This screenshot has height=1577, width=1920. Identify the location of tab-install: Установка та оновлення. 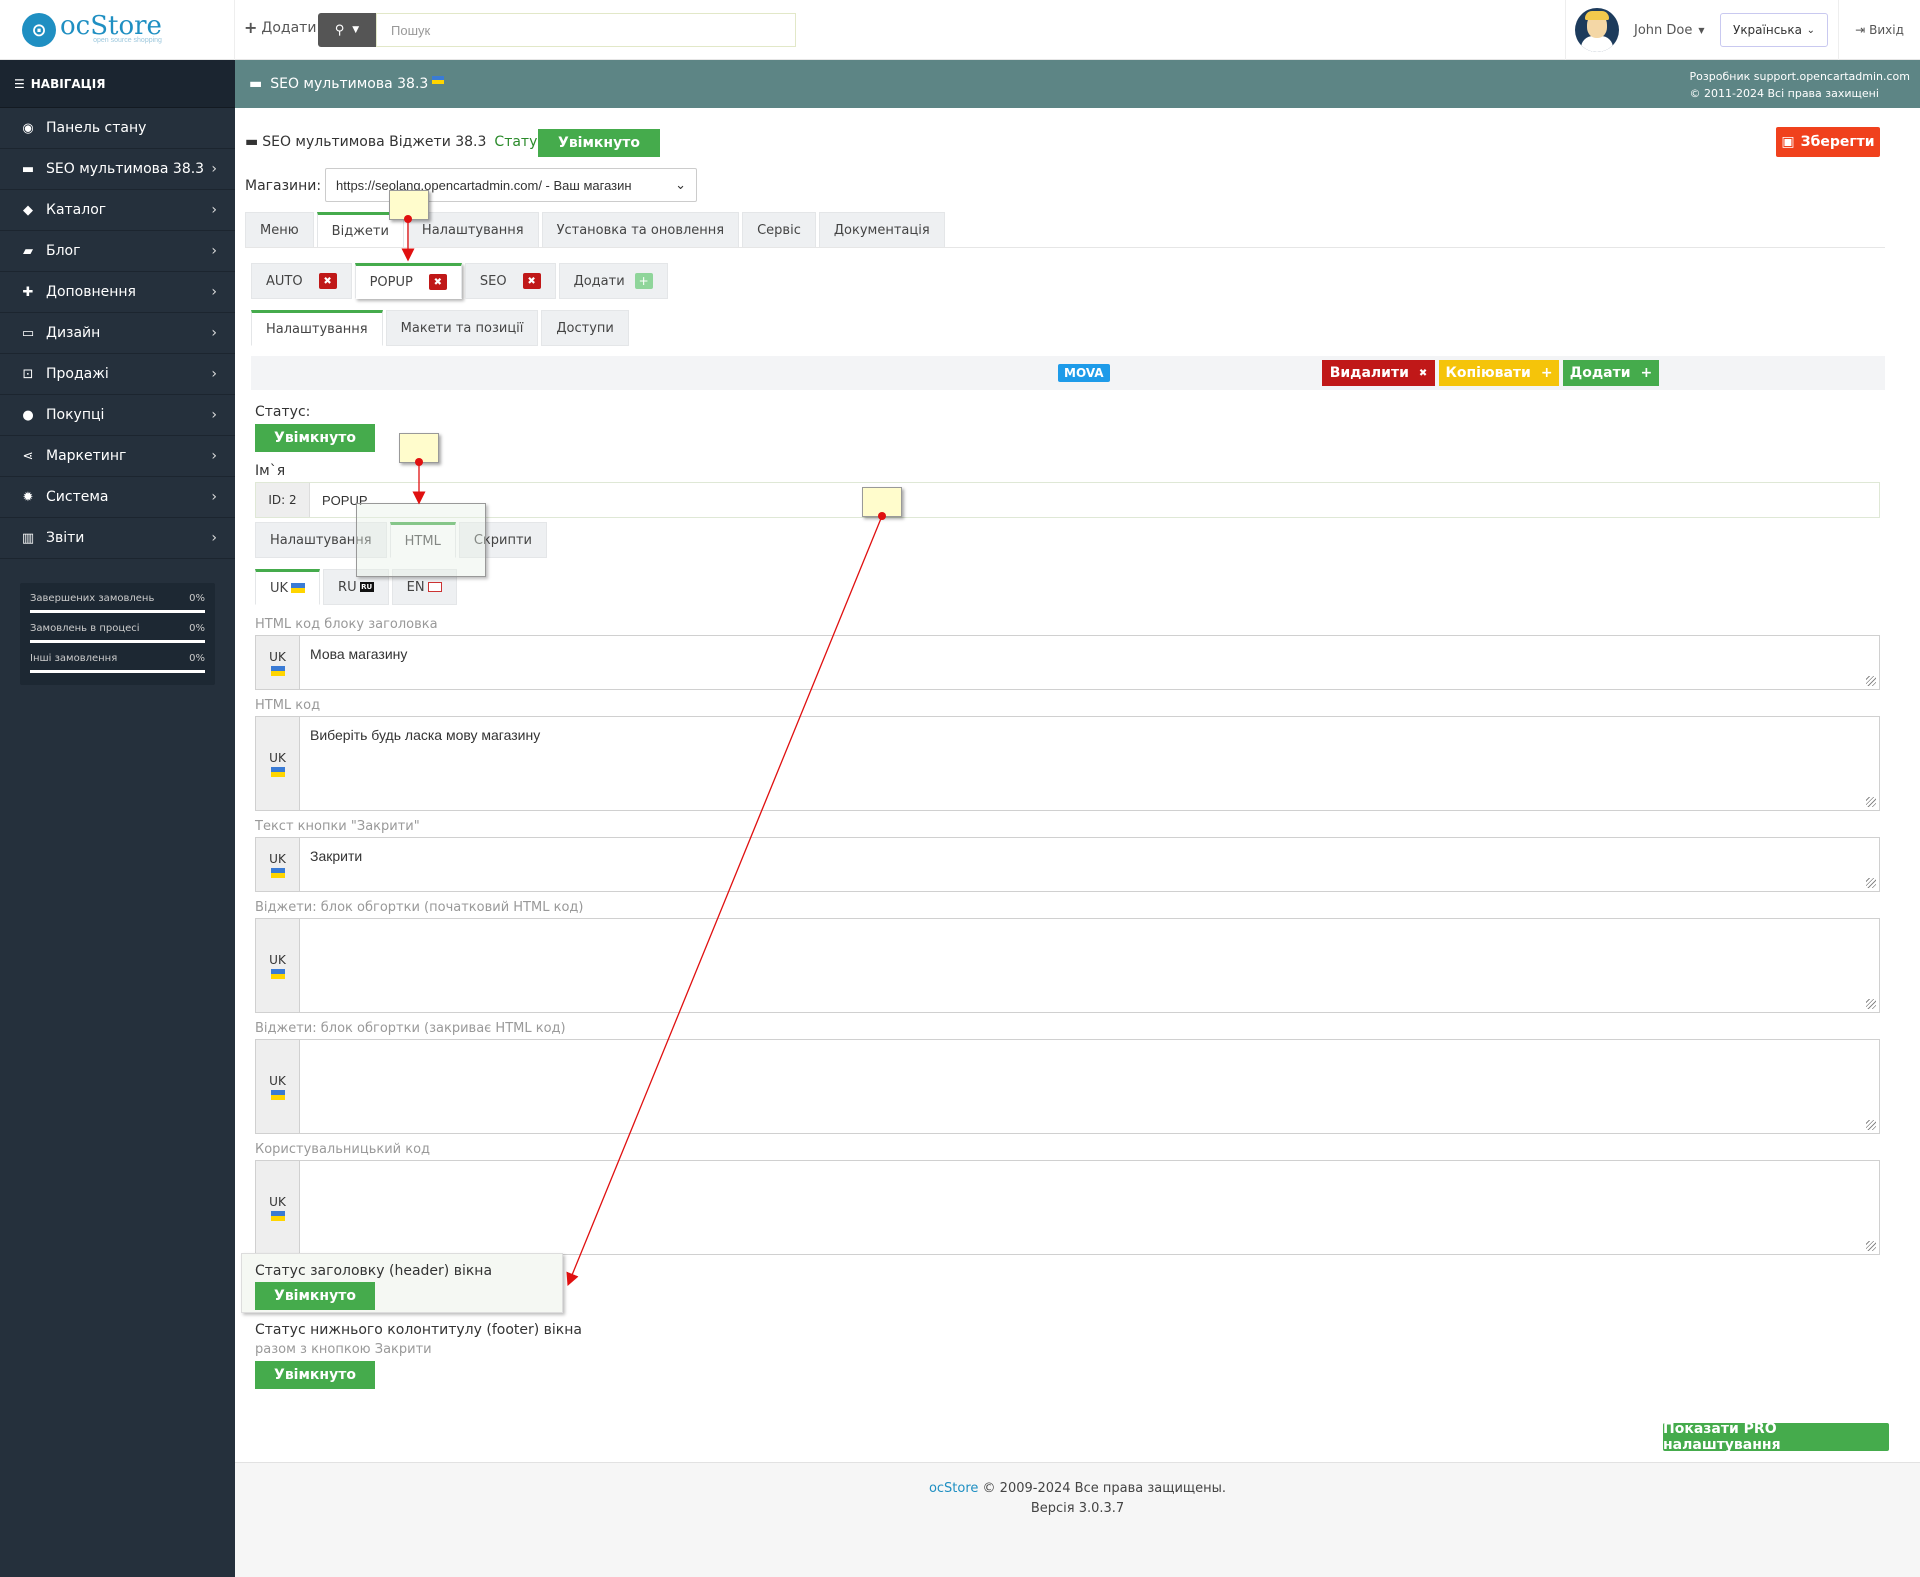
(640, 230).